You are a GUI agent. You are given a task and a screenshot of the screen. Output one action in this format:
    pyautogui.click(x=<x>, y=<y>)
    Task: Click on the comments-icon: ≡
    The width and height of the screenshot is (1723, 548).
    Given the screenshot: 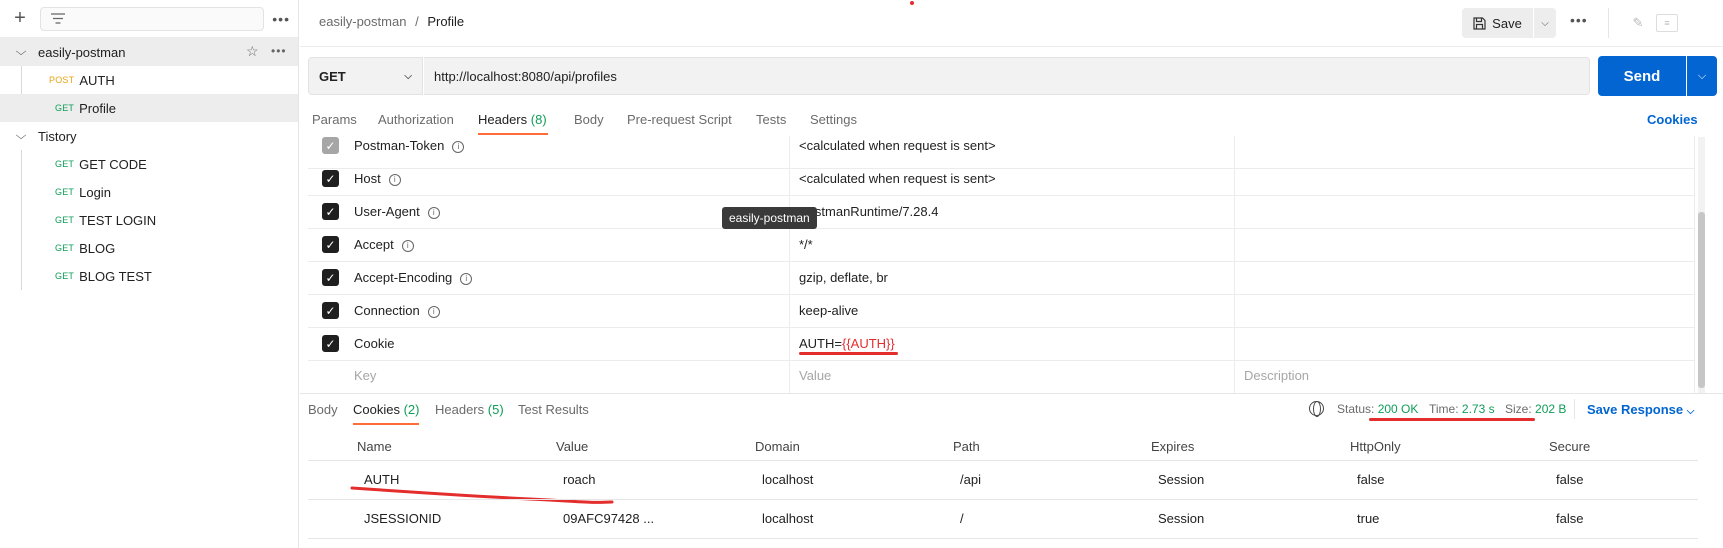 What is the action you would take?
    pyautogui.click(x=1667, y=23)
    